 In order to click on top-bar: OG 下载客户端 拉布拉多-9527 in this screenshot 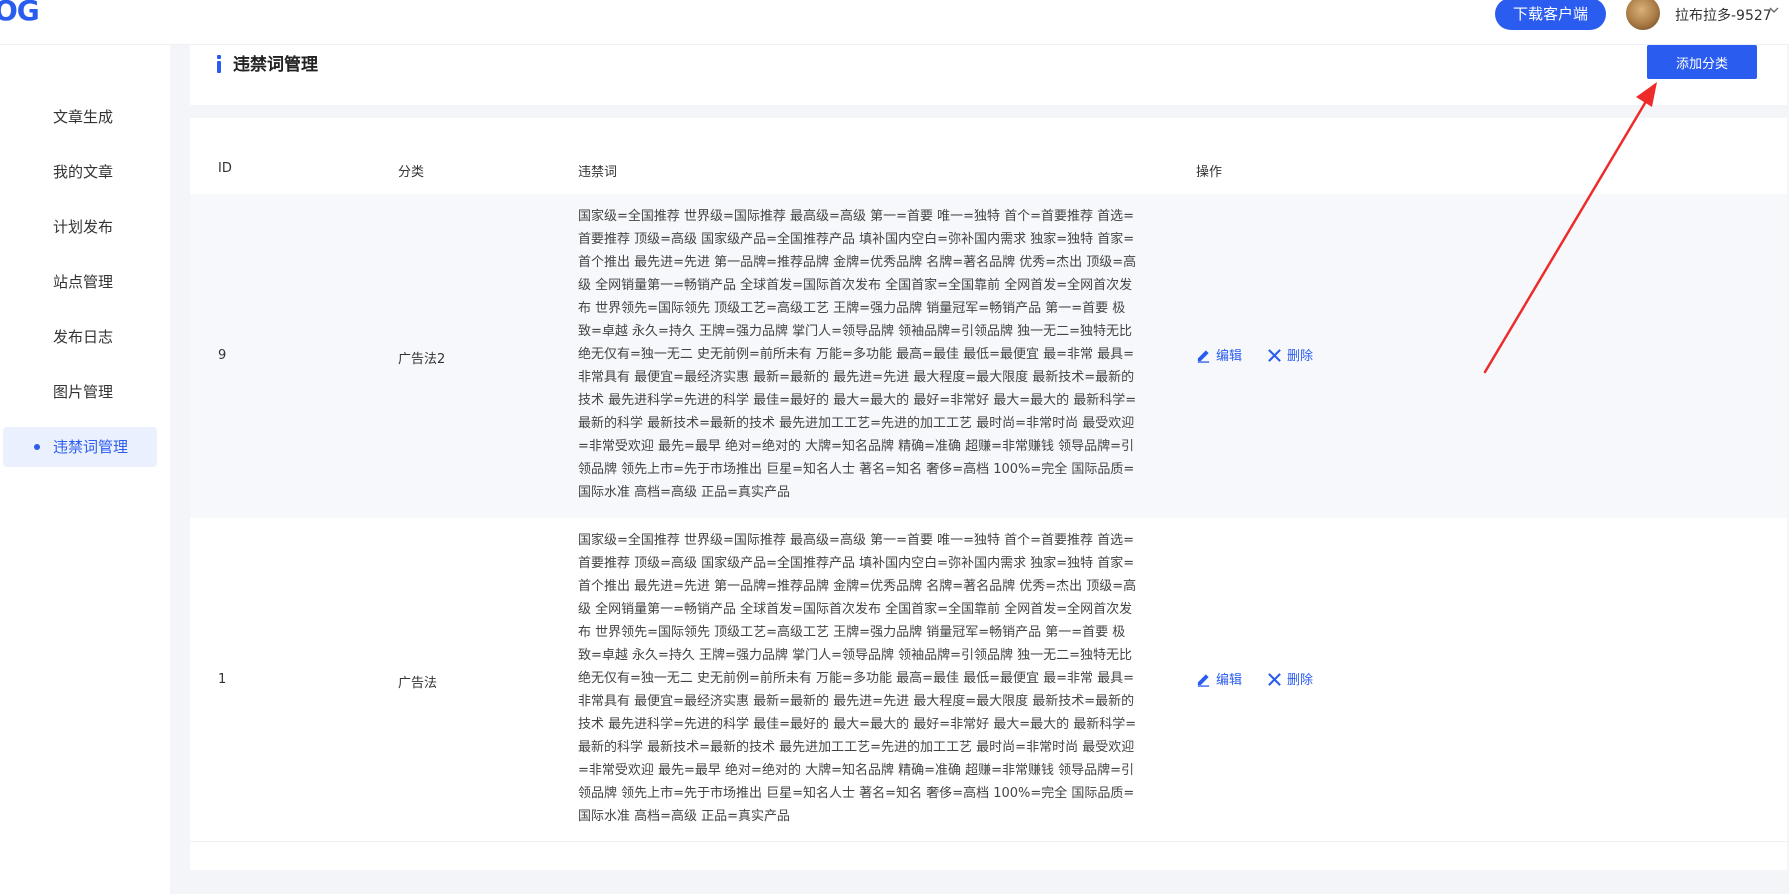, I will do `click(894, 22)`.